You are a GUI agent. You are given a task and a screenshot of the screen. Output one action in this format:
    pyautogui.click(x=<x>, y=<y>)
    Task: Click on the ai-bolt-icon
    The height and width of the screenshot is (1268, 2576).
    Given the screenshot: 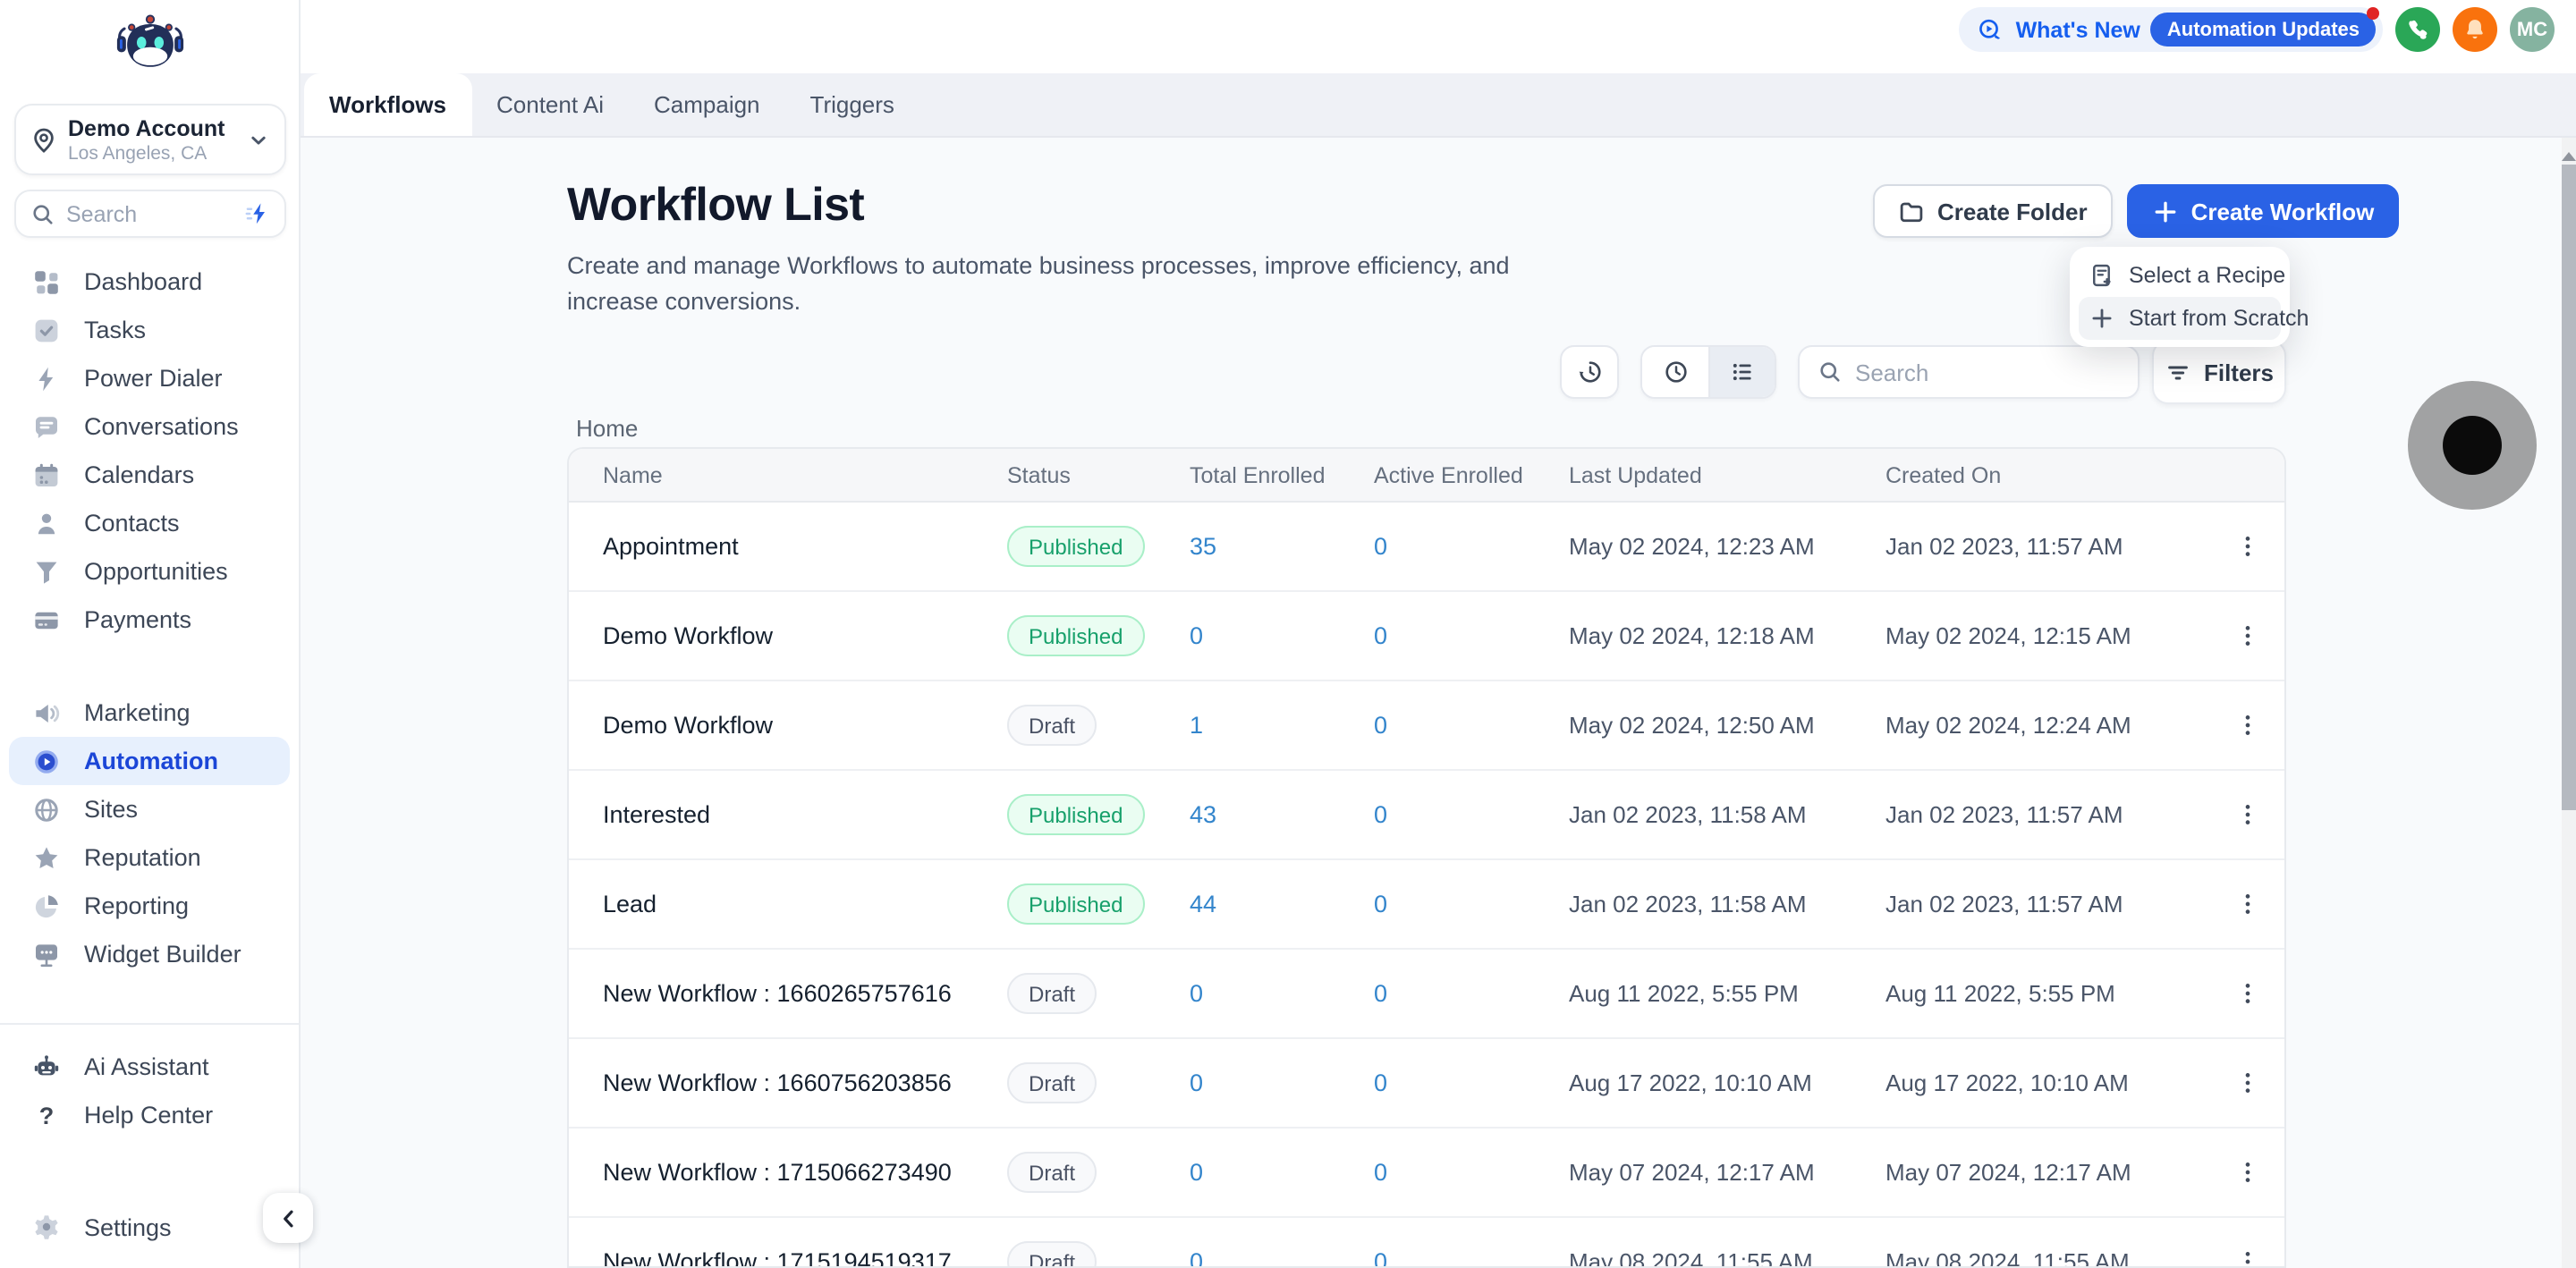 What is the action you would take?
    pyautogui.click(x=256, y=213)
    